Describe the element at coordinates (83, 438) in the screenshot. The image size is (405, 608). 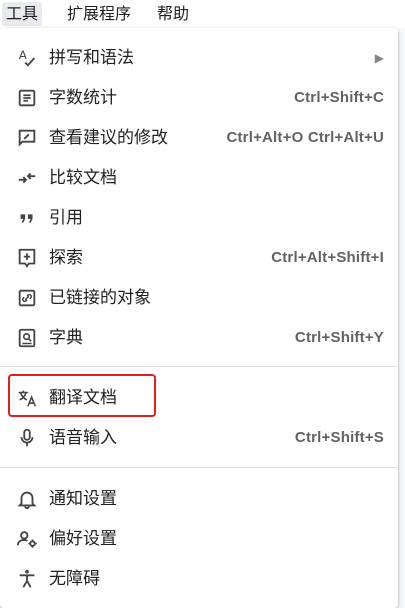
I see `menu-item-label: 语音输入` at that location.